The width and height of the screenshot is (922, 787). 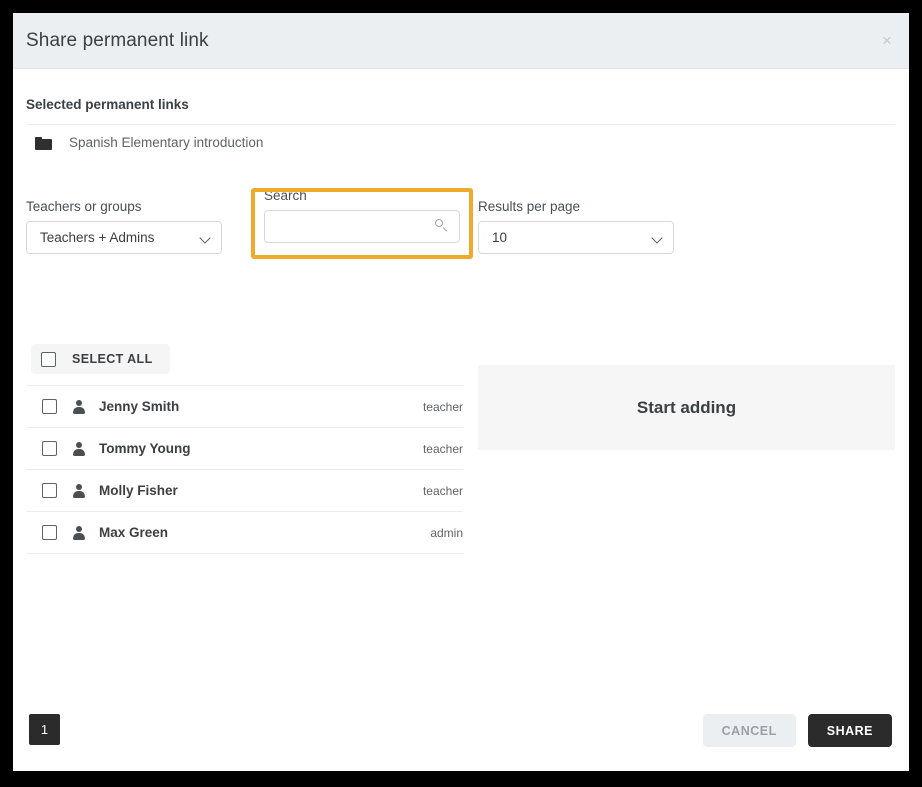 What do you see at coordinates (500, 237) in the screenshot?
I see `results-per-page-value: 10` at bounding box center [500, 237].